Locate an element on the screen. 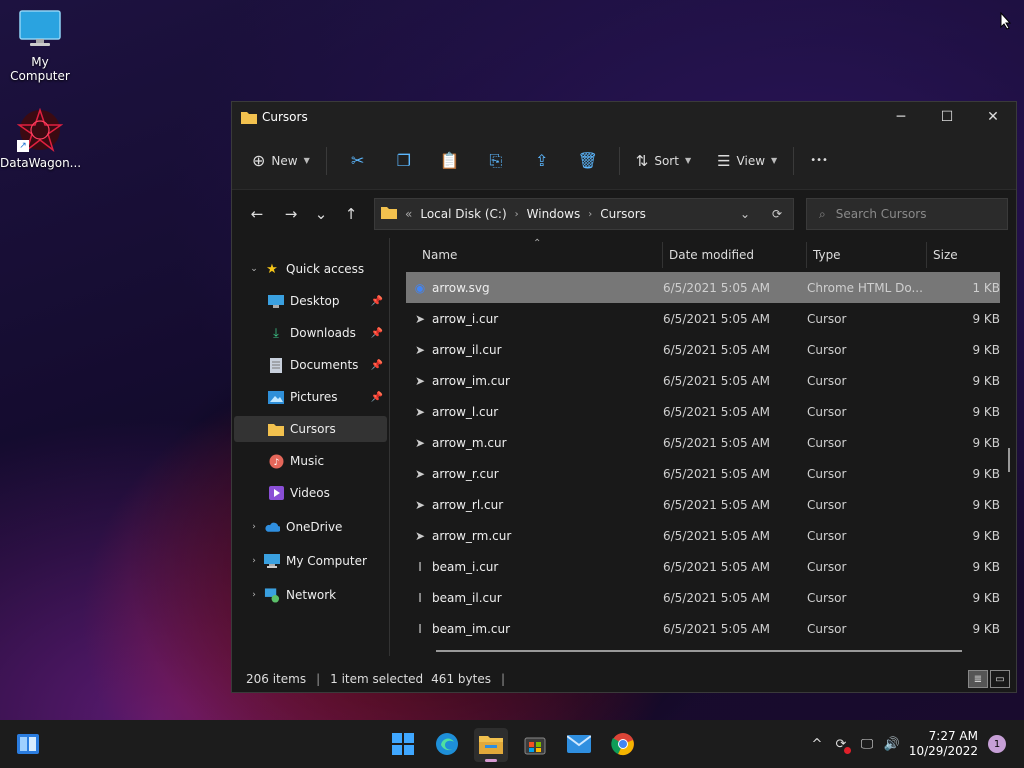 The width and height of the screenshot is (1024, 768). file-explorer-icon is located at coordinates (491, 745).